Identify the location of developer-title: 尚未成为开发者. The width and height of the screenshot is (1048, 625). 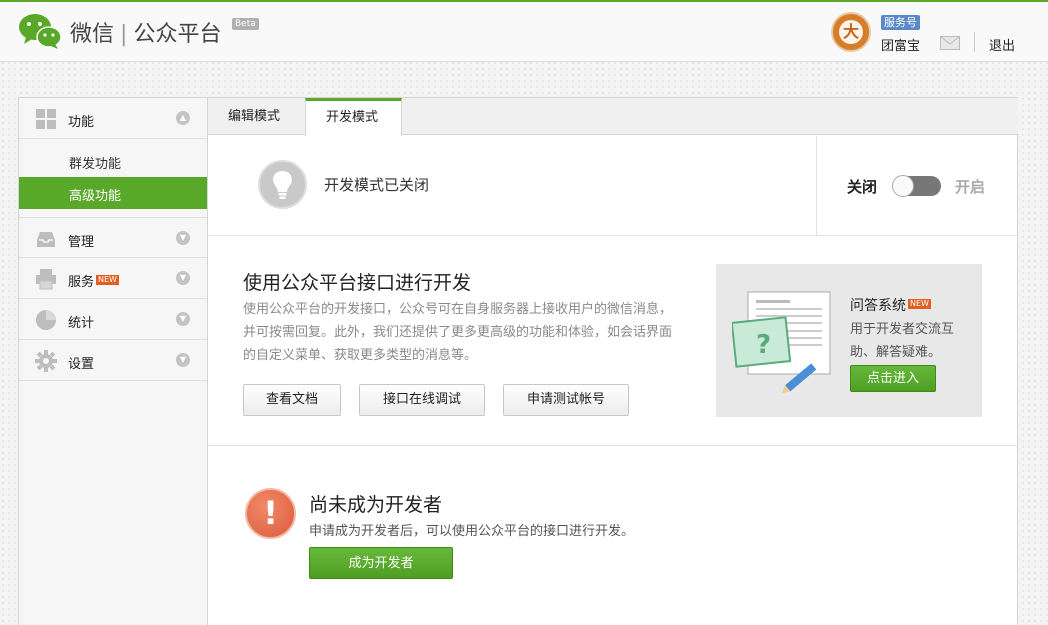
(376, 505).